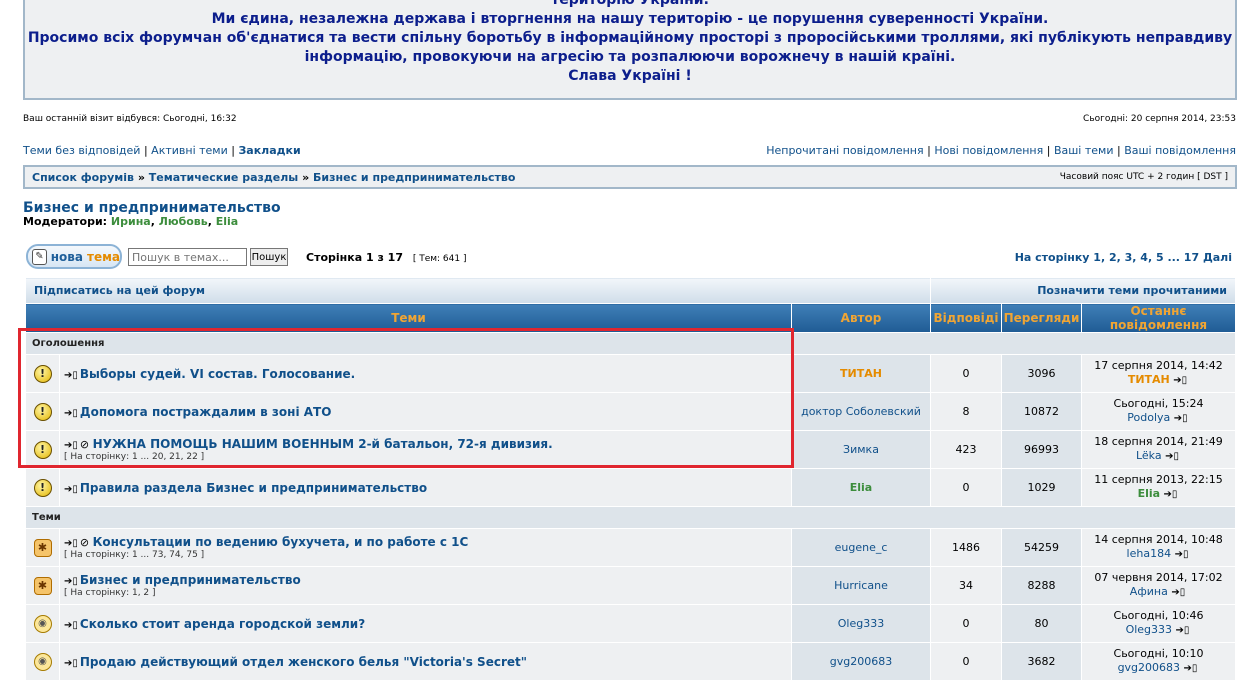  What do you see at coordinates (414, 177) in the screenshot?
I see `breadcrumb-forum: Бизнес и предпринимательство` at bounding box center [414, 177].